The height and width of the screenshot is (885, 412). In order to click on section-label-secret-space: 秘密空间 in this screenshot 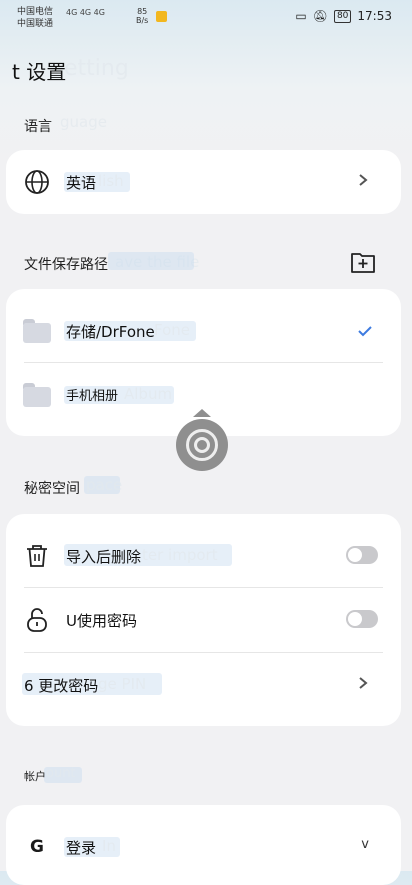, I will do `click(52, 489)`.